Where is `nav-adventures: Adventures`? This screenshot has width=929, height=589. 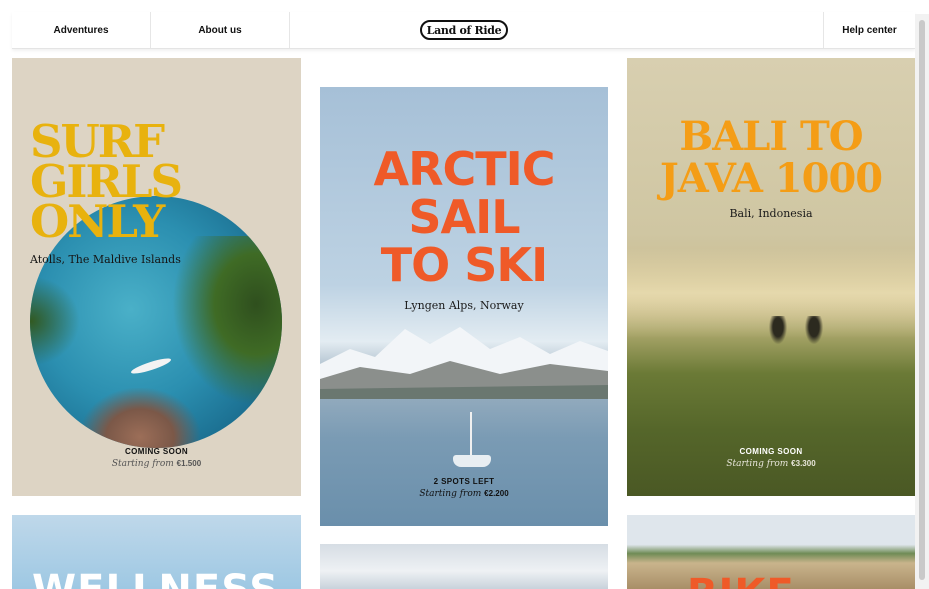 nav-adventures: Adventures is located at coordinates (81, 30).